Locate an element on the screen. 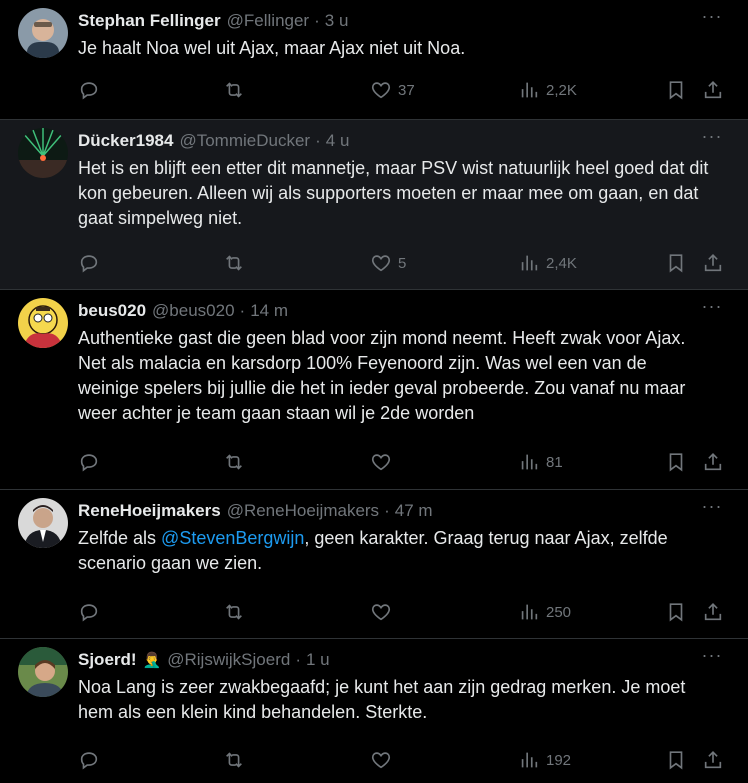 The width and height of the screenshot is (748, 783). like-button: 5 is located at coordinates (388, 263).